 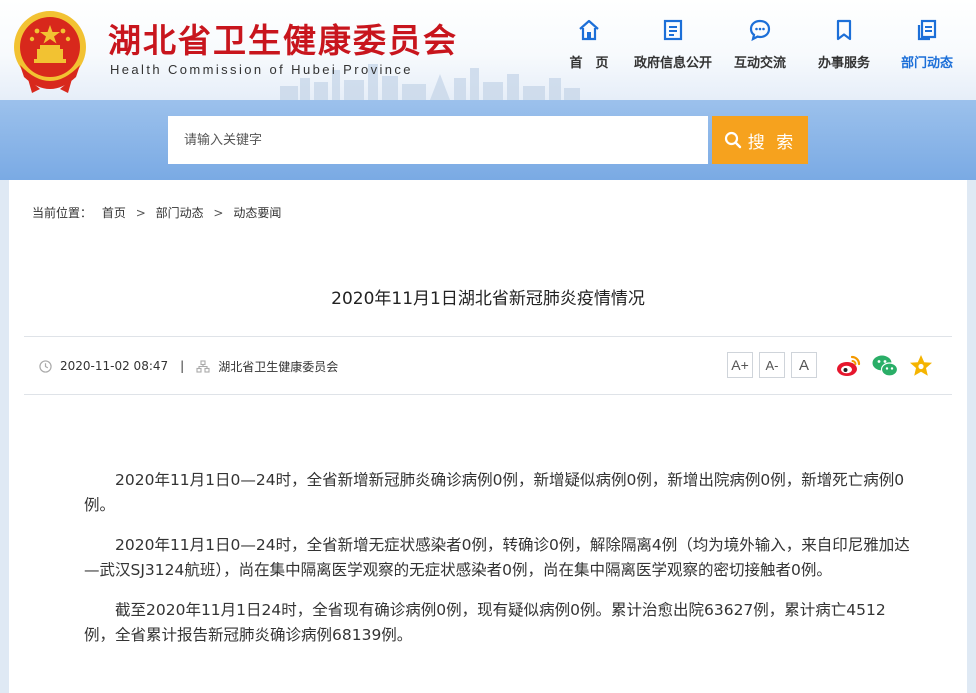 What do you see at coordinates (760, 30) in the screenshot?
I see `chat-bubble-icon` at bounding box center [760, 30].